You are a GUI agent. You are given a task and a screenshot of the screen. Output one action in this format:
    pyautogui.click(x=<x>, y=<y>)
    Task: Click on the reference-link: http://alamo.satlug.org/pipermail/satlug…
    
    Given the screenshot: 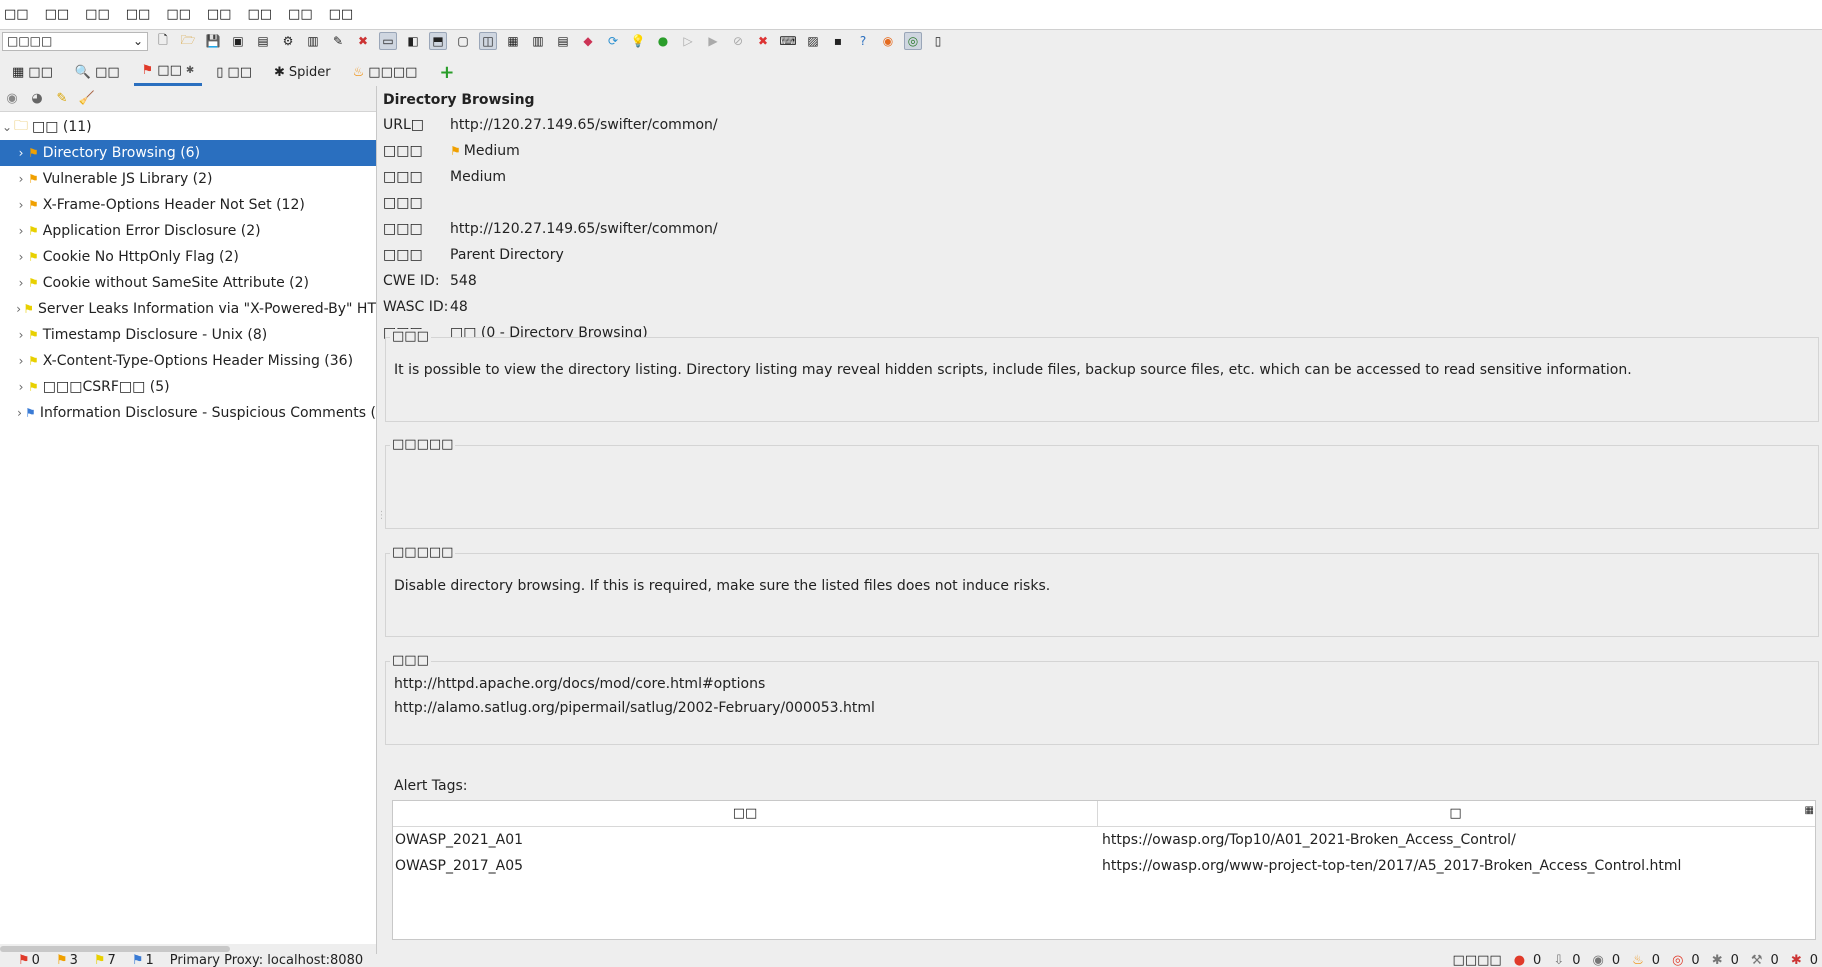 What is the action you would take?
    pyautogui.click(x=1099, y=708)
    